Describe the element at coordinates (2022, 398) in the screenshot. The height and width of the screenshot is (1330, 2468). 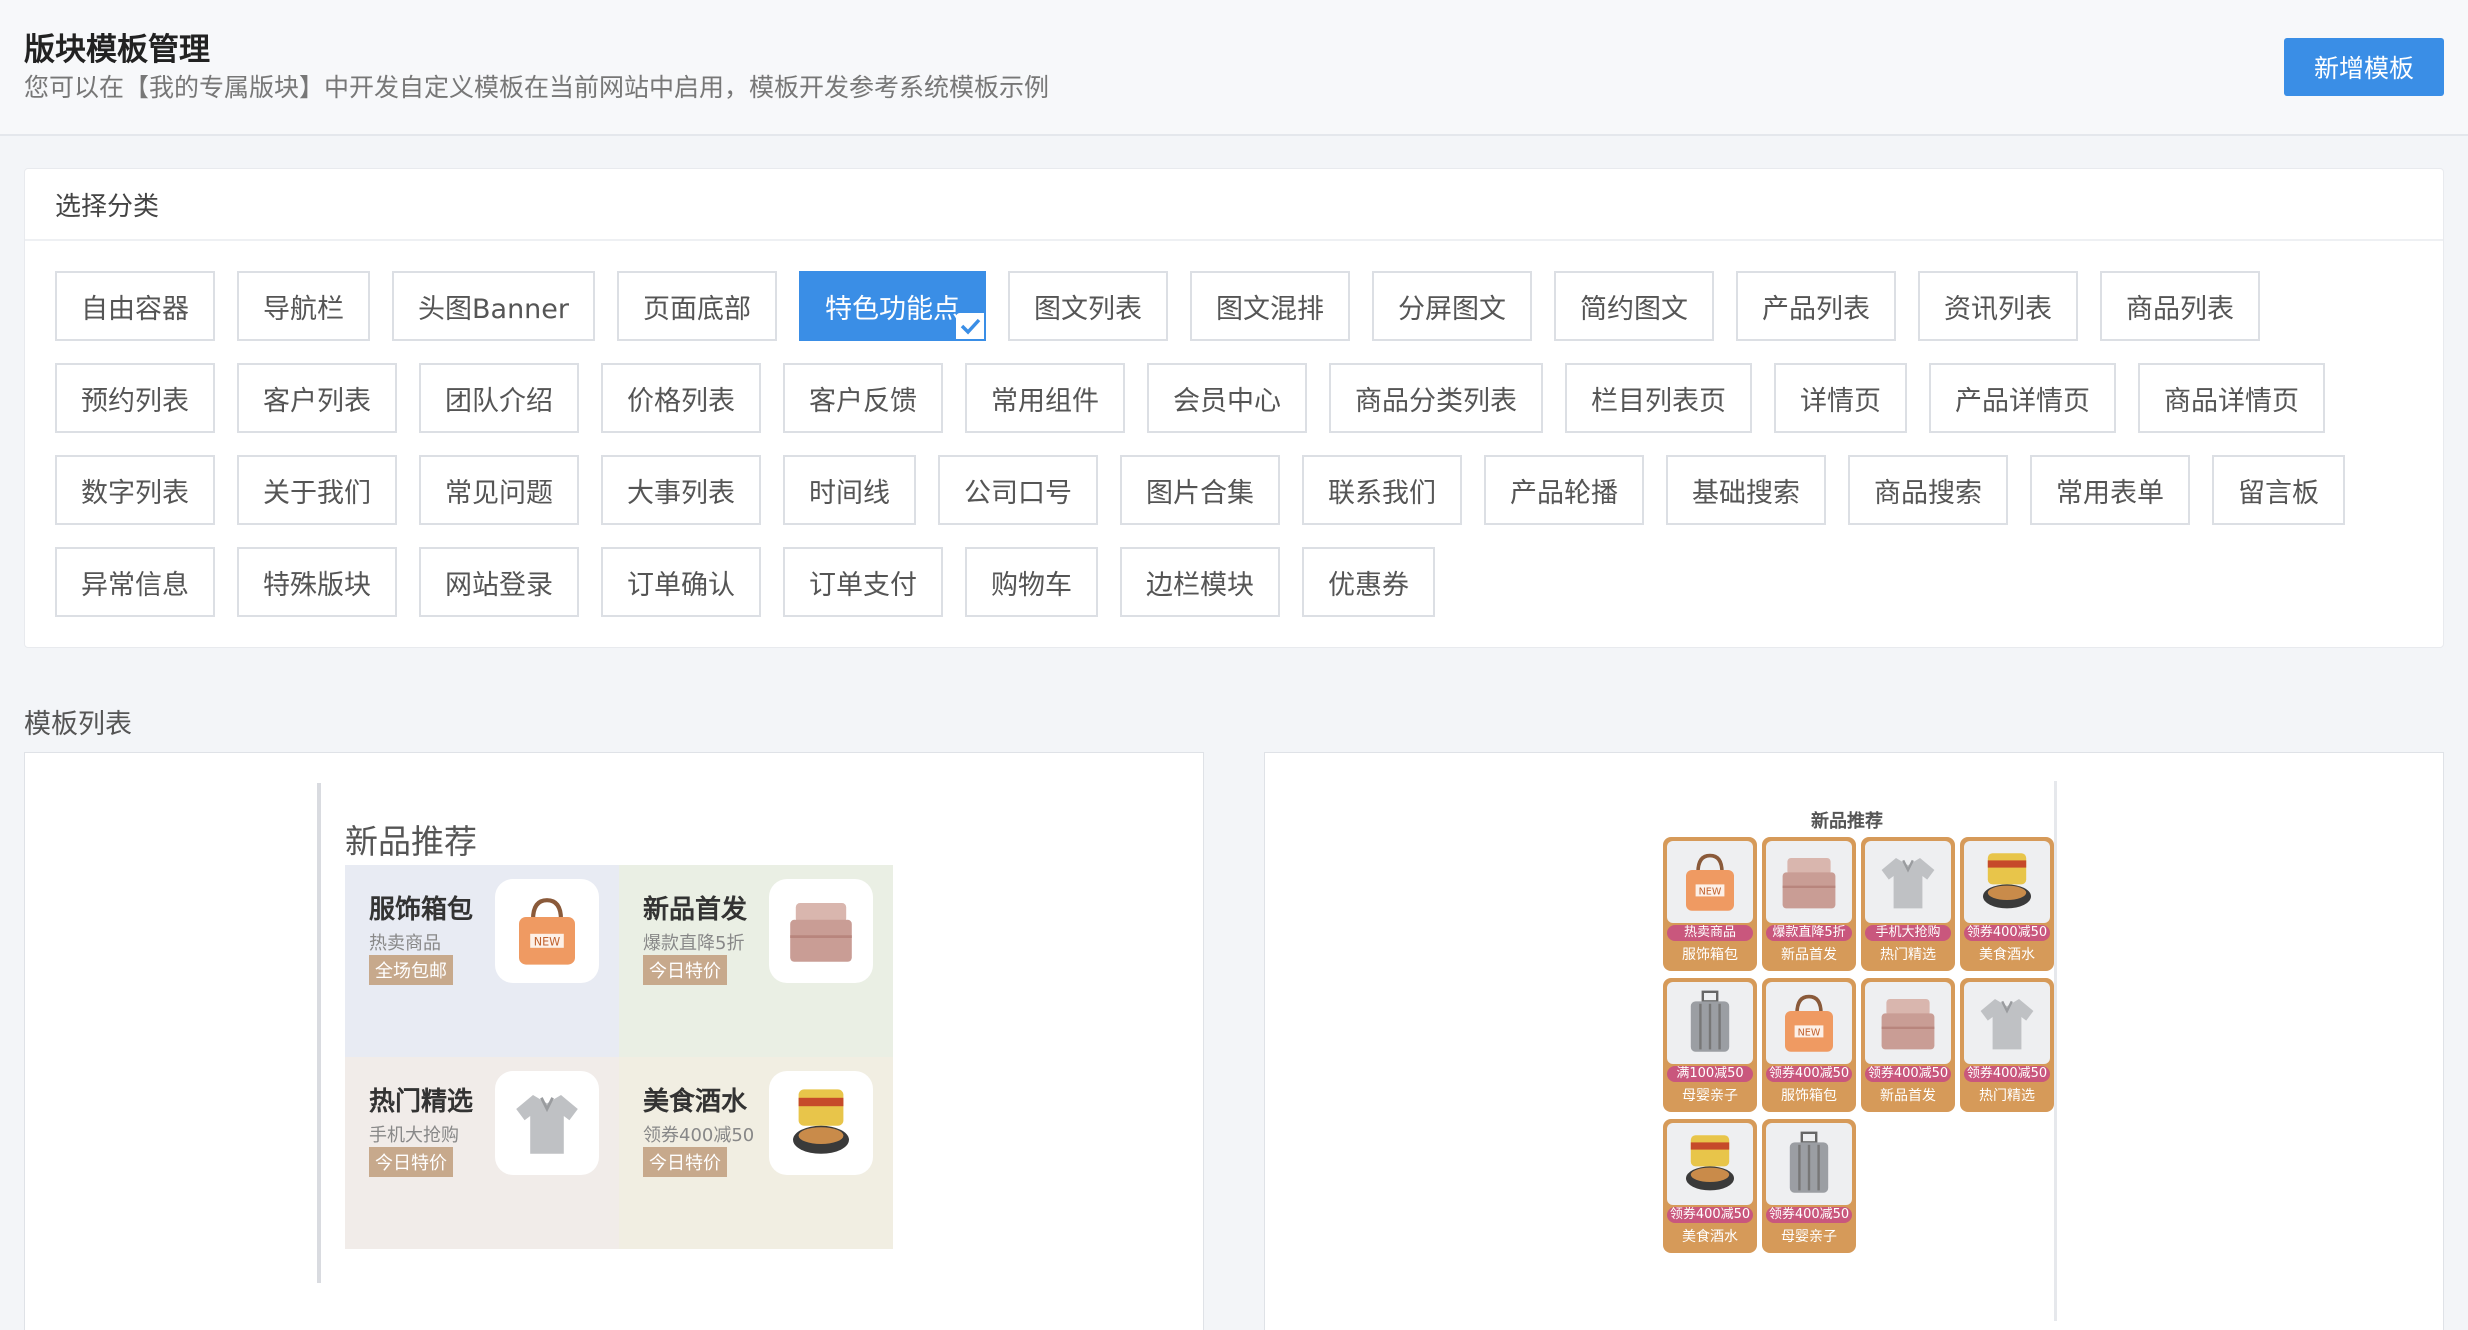
I see `category-button: 产品详情页` at that location.